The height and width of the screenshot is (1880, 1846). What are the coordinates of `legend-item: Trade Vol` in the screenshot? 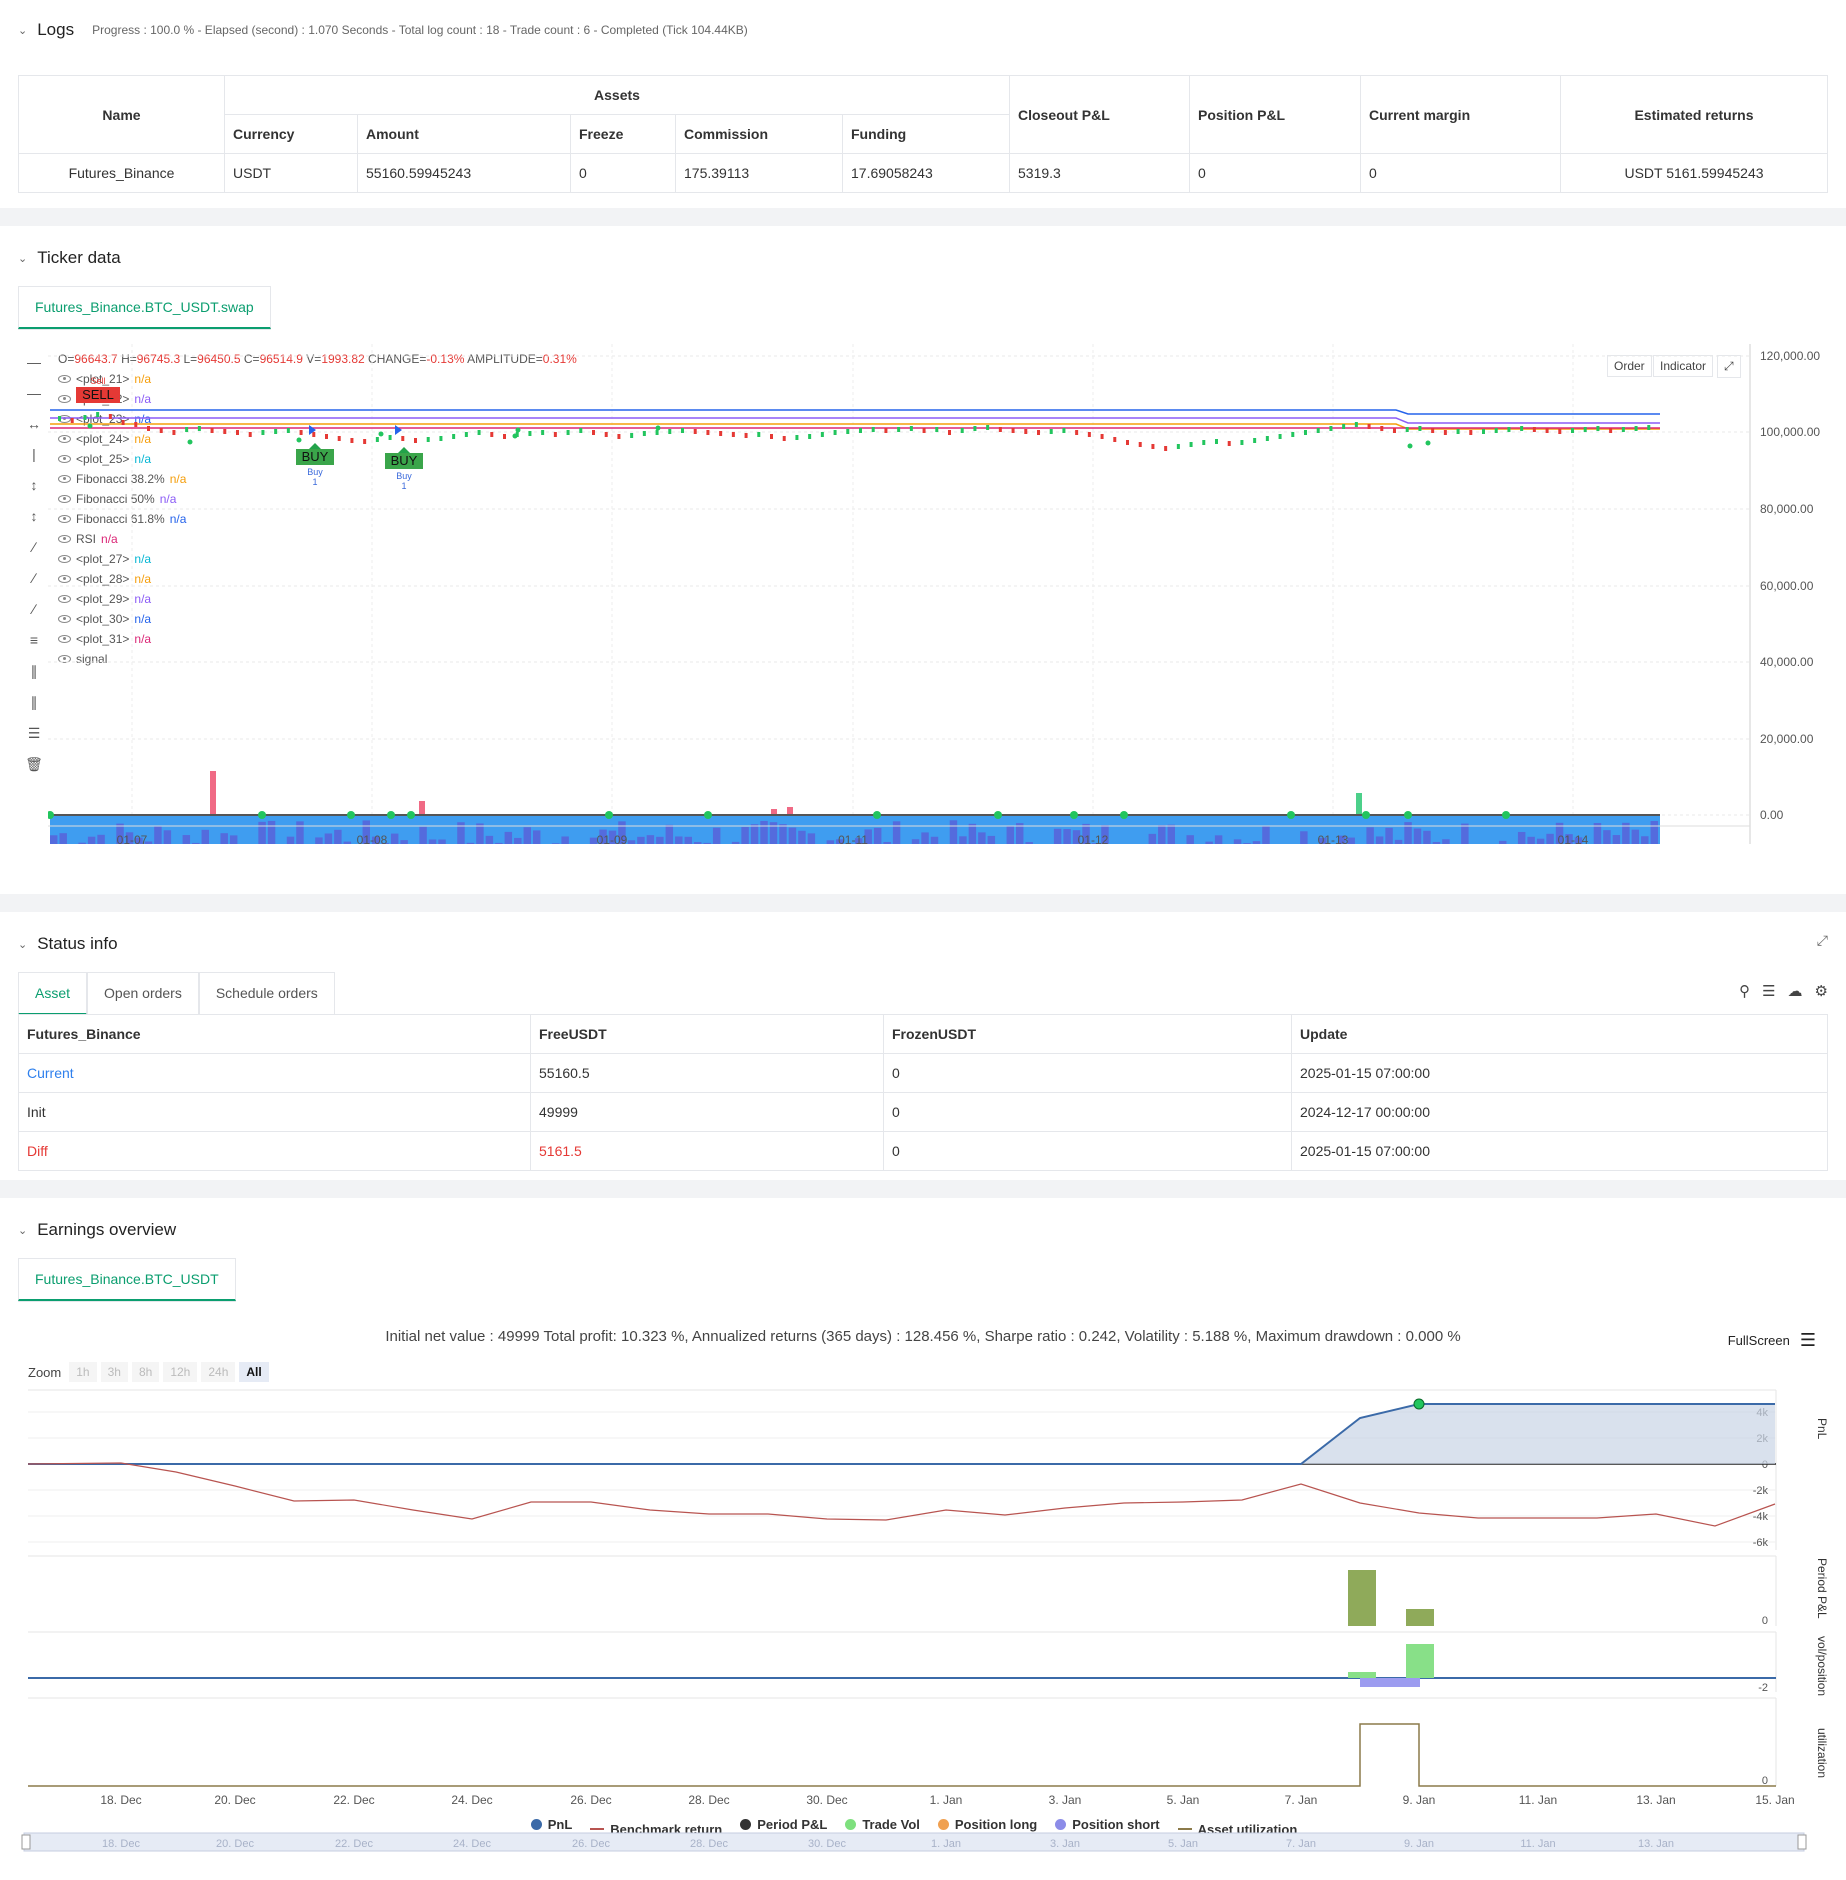 It's located at (882, 1824).